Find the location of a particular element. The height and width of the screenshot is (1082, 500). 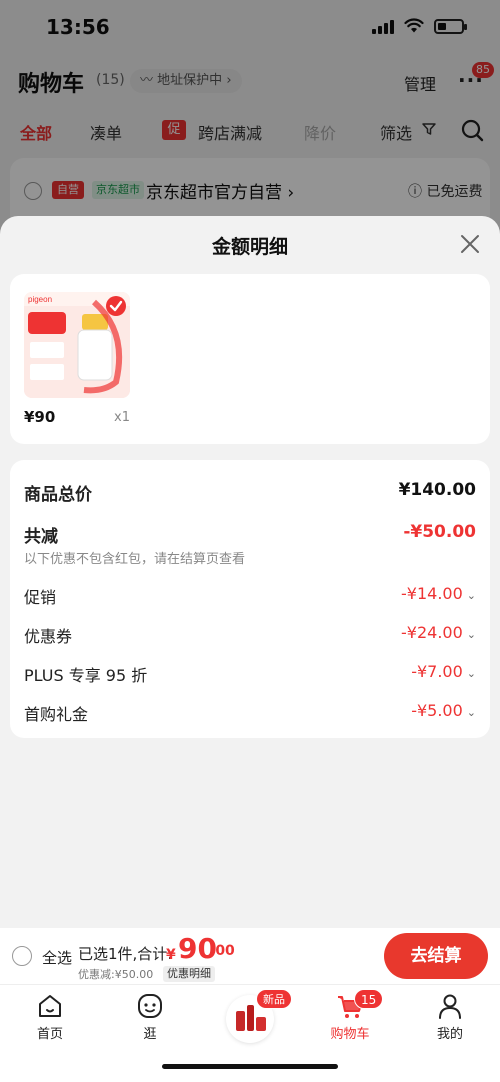

sheet-title: 金额明细 is located at coordinates (249, 247).